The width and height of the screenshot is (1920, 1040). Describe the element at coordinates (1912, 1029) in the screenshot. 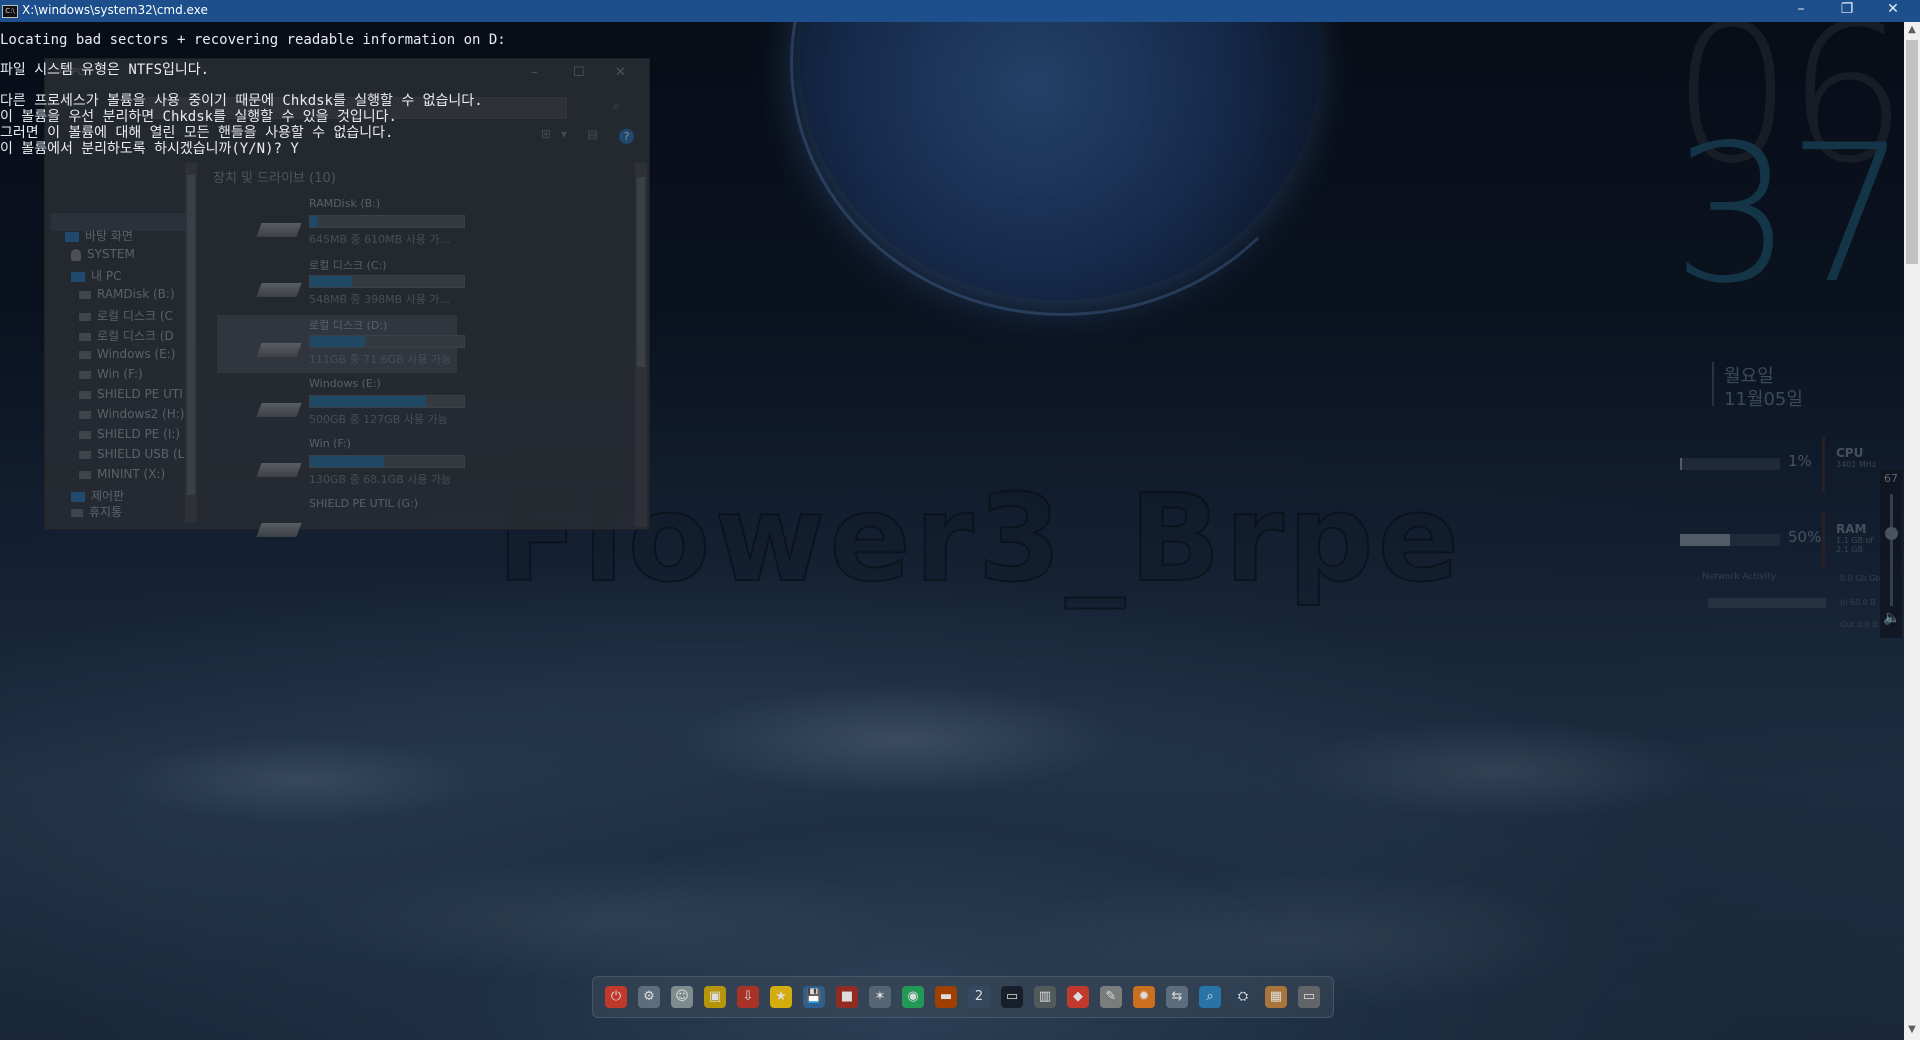

I see `scroll-down-icon: ▼` at that location.